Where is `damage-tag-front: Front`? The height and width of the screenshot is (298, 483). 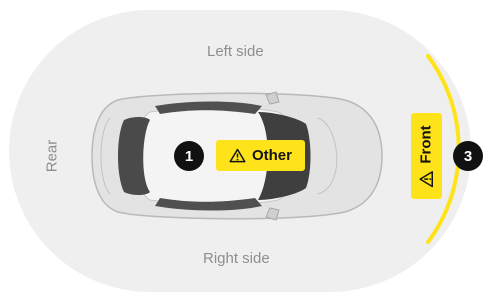 damage-tag-front: Front is located at coordinates (426, 156).